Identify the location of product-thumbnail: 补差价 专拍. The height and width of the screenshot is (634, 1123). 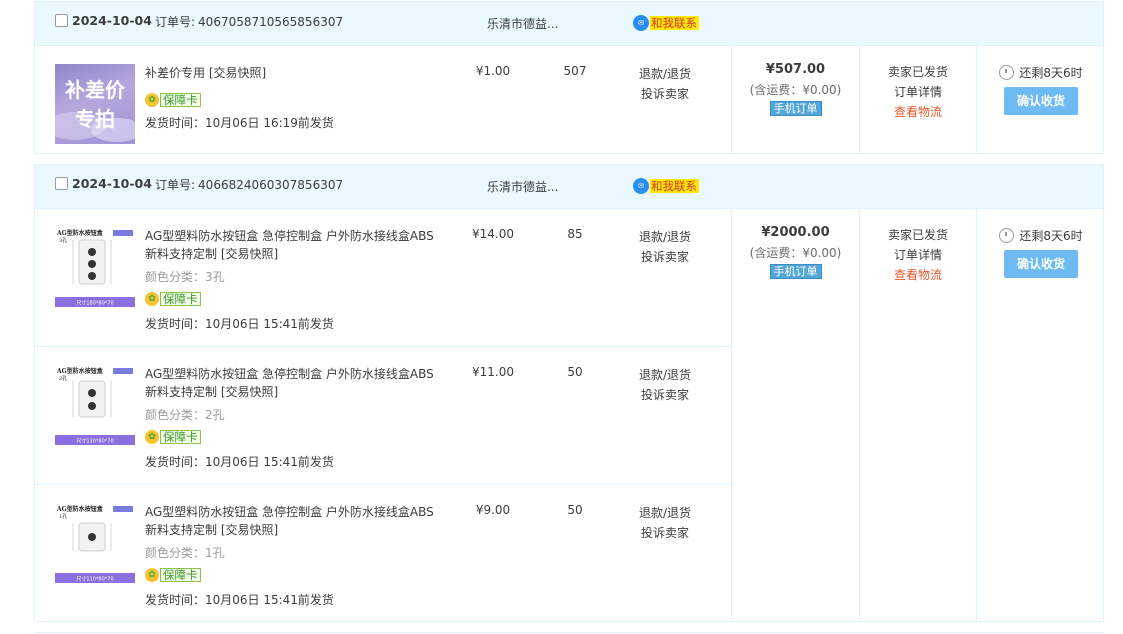
(94, 104).